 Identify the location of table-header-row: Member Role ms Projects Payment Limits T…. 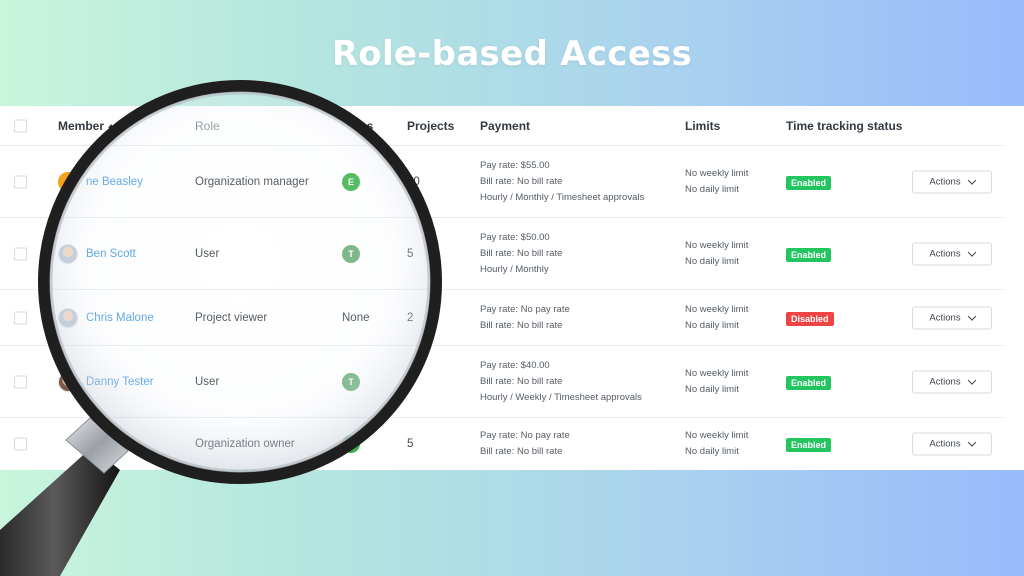
(502, 126).